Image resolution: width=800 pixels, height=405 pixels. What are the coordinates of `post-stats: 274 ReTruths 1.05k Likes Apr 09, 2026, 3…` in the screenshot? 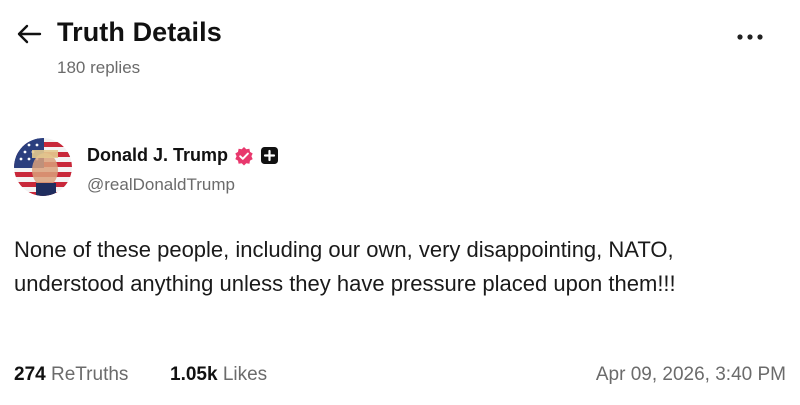 It's located at (400, 378).